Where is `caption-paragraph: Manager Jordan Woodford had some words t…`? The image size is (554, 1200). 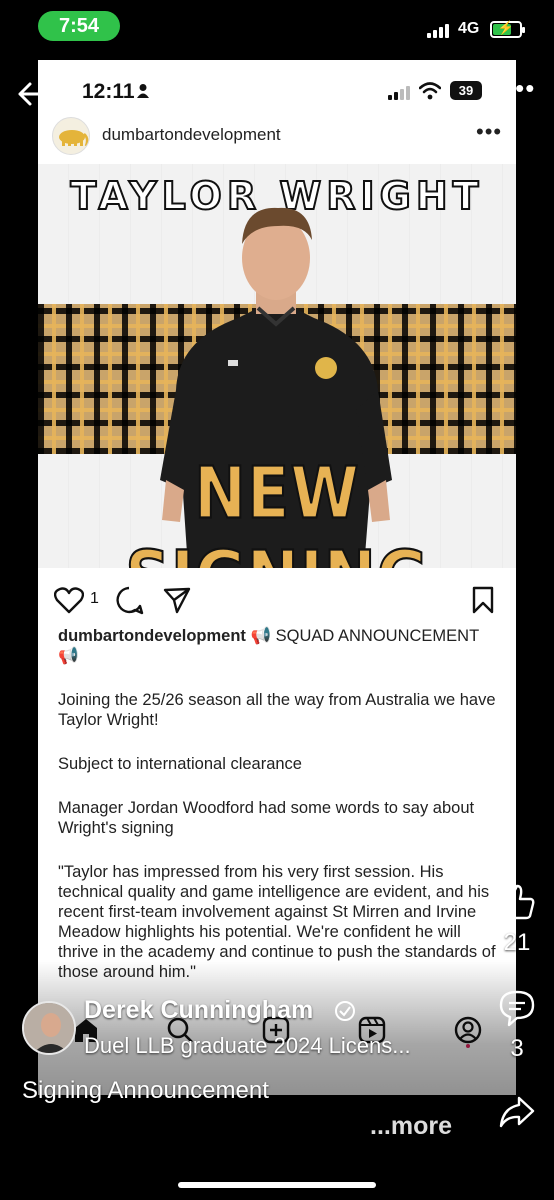
caption-paragraph: Manager Jordan Woodford had some words t… is located at coordinates (266, 818).